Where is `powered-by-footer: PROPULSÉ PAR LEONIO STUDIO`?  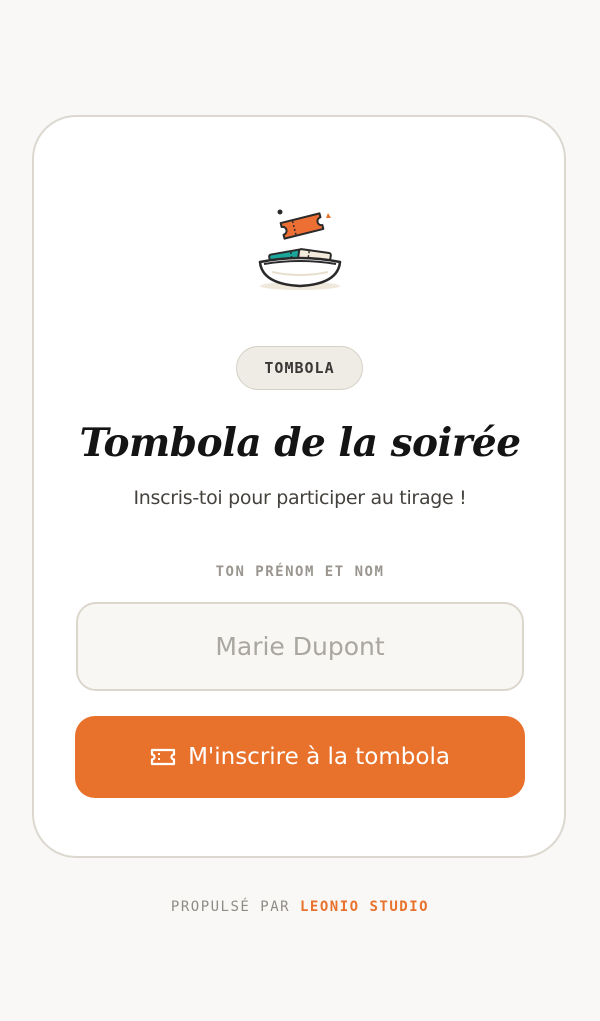 powered-by-footer: PROPULSÉ PAR LEONIO STUDIO is located at coordinates (300, 907).